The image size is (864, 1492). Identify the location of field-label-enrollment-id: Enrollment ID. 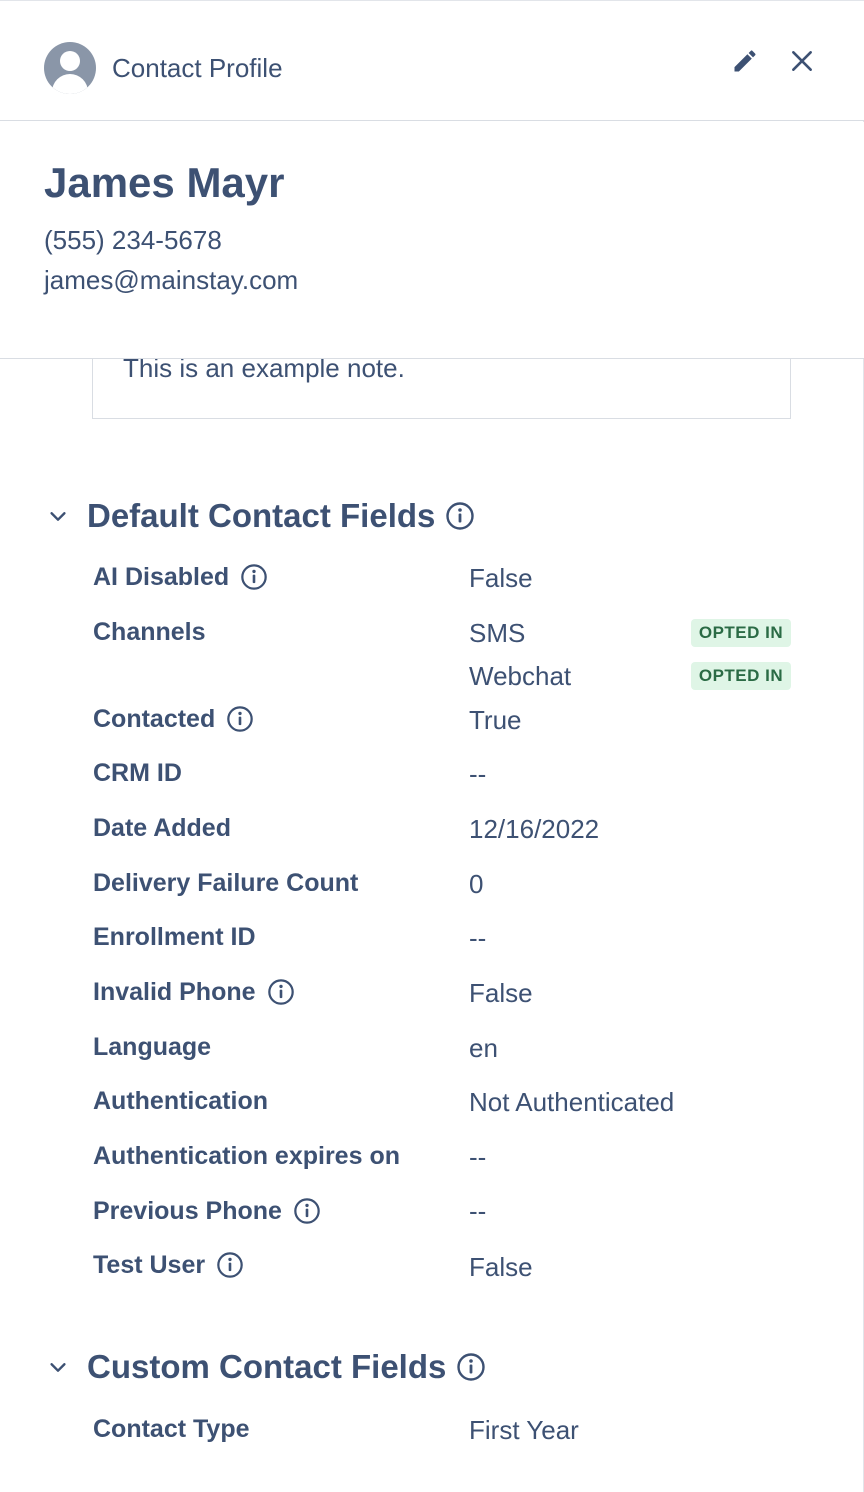
(174, 937).